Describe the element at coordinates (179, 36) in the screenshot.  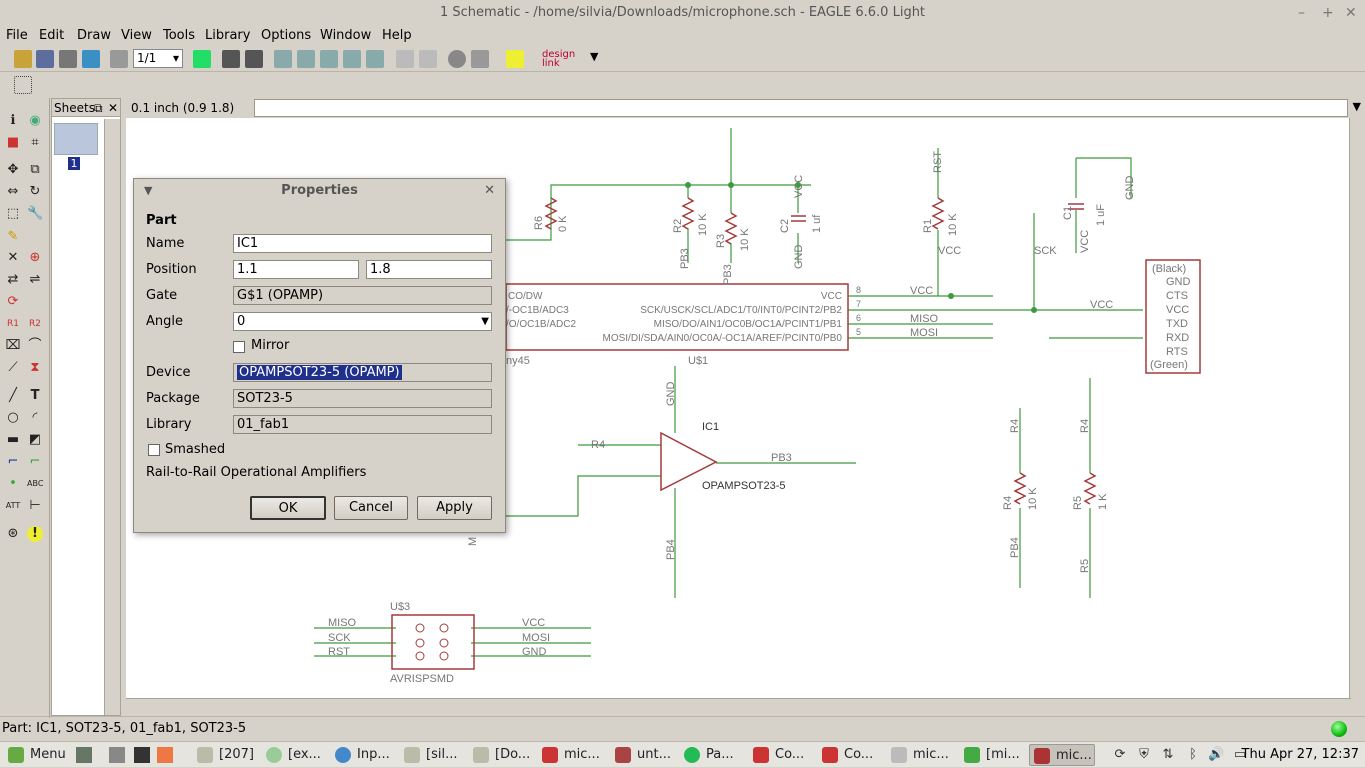
I see `menu-tools: Tools` at that location.